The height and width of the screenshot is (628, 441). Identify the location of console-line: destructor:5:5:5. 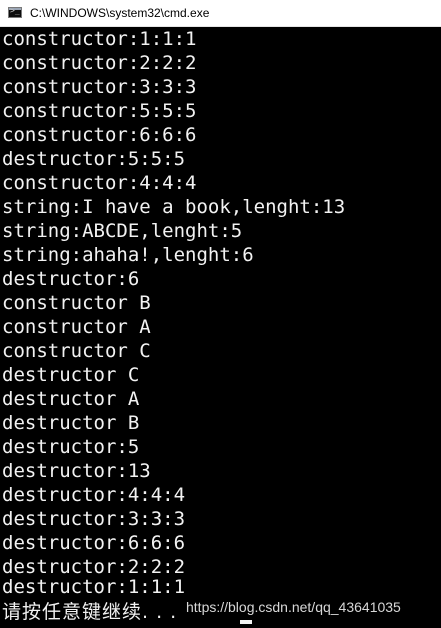
(94, 159).